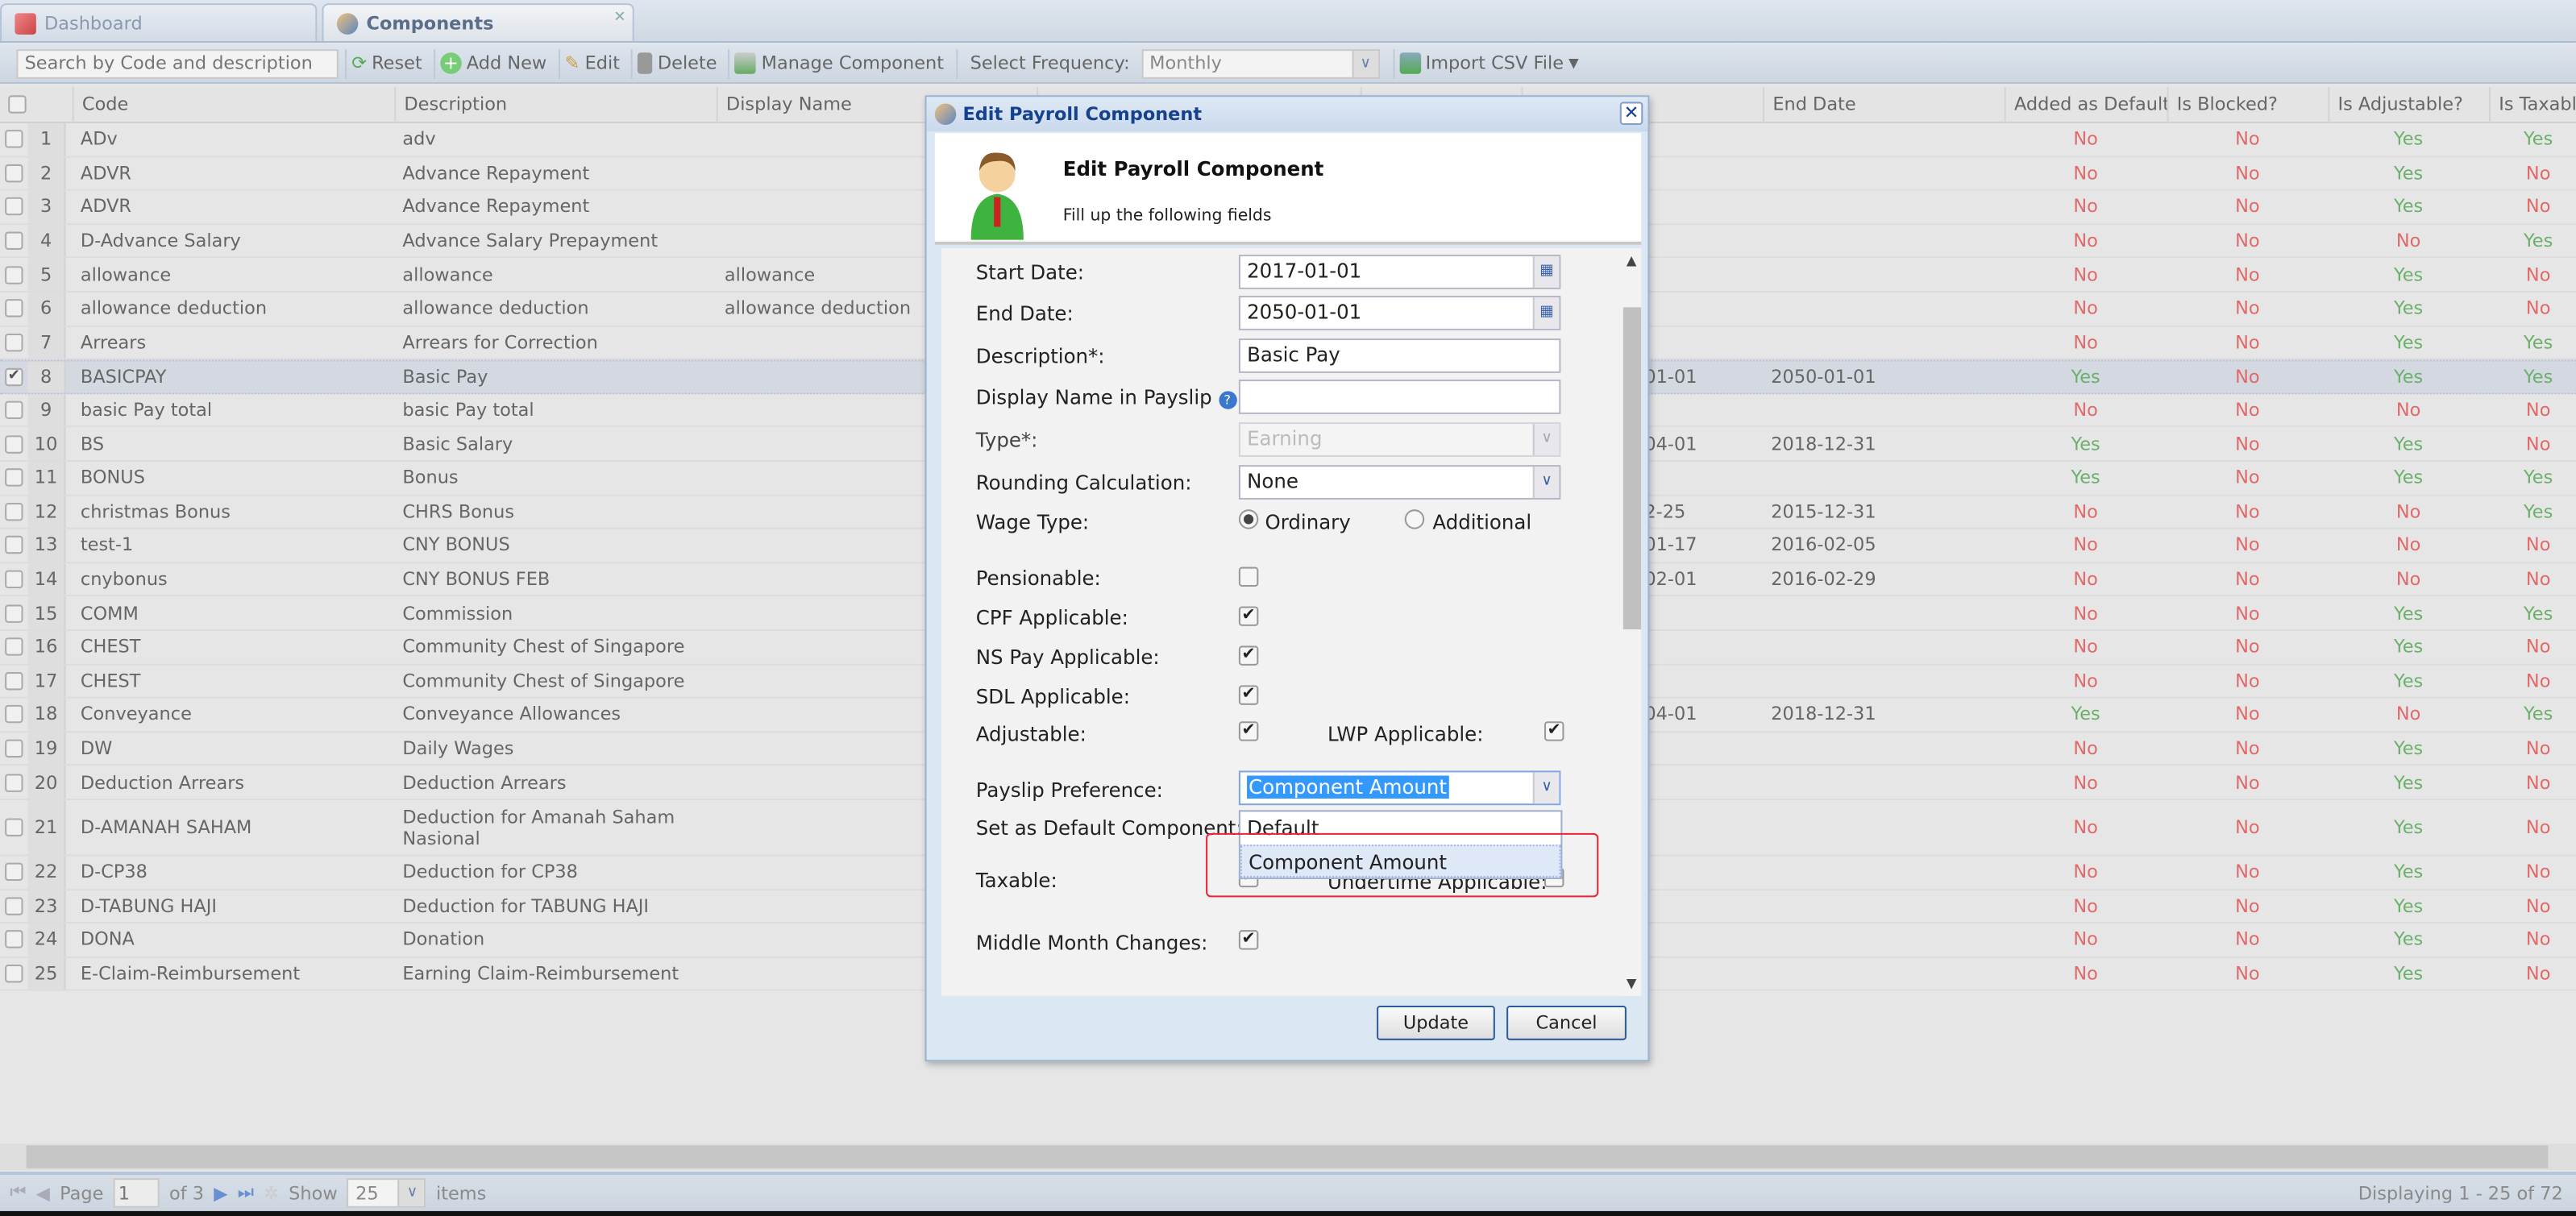  I want to click on first-page-icon: ⏮, so click(18, 1193).